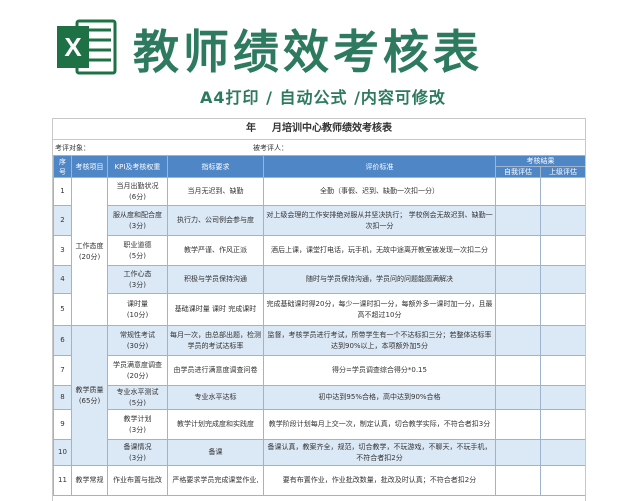  I want to click on row-number: 6, so click(62, 340).